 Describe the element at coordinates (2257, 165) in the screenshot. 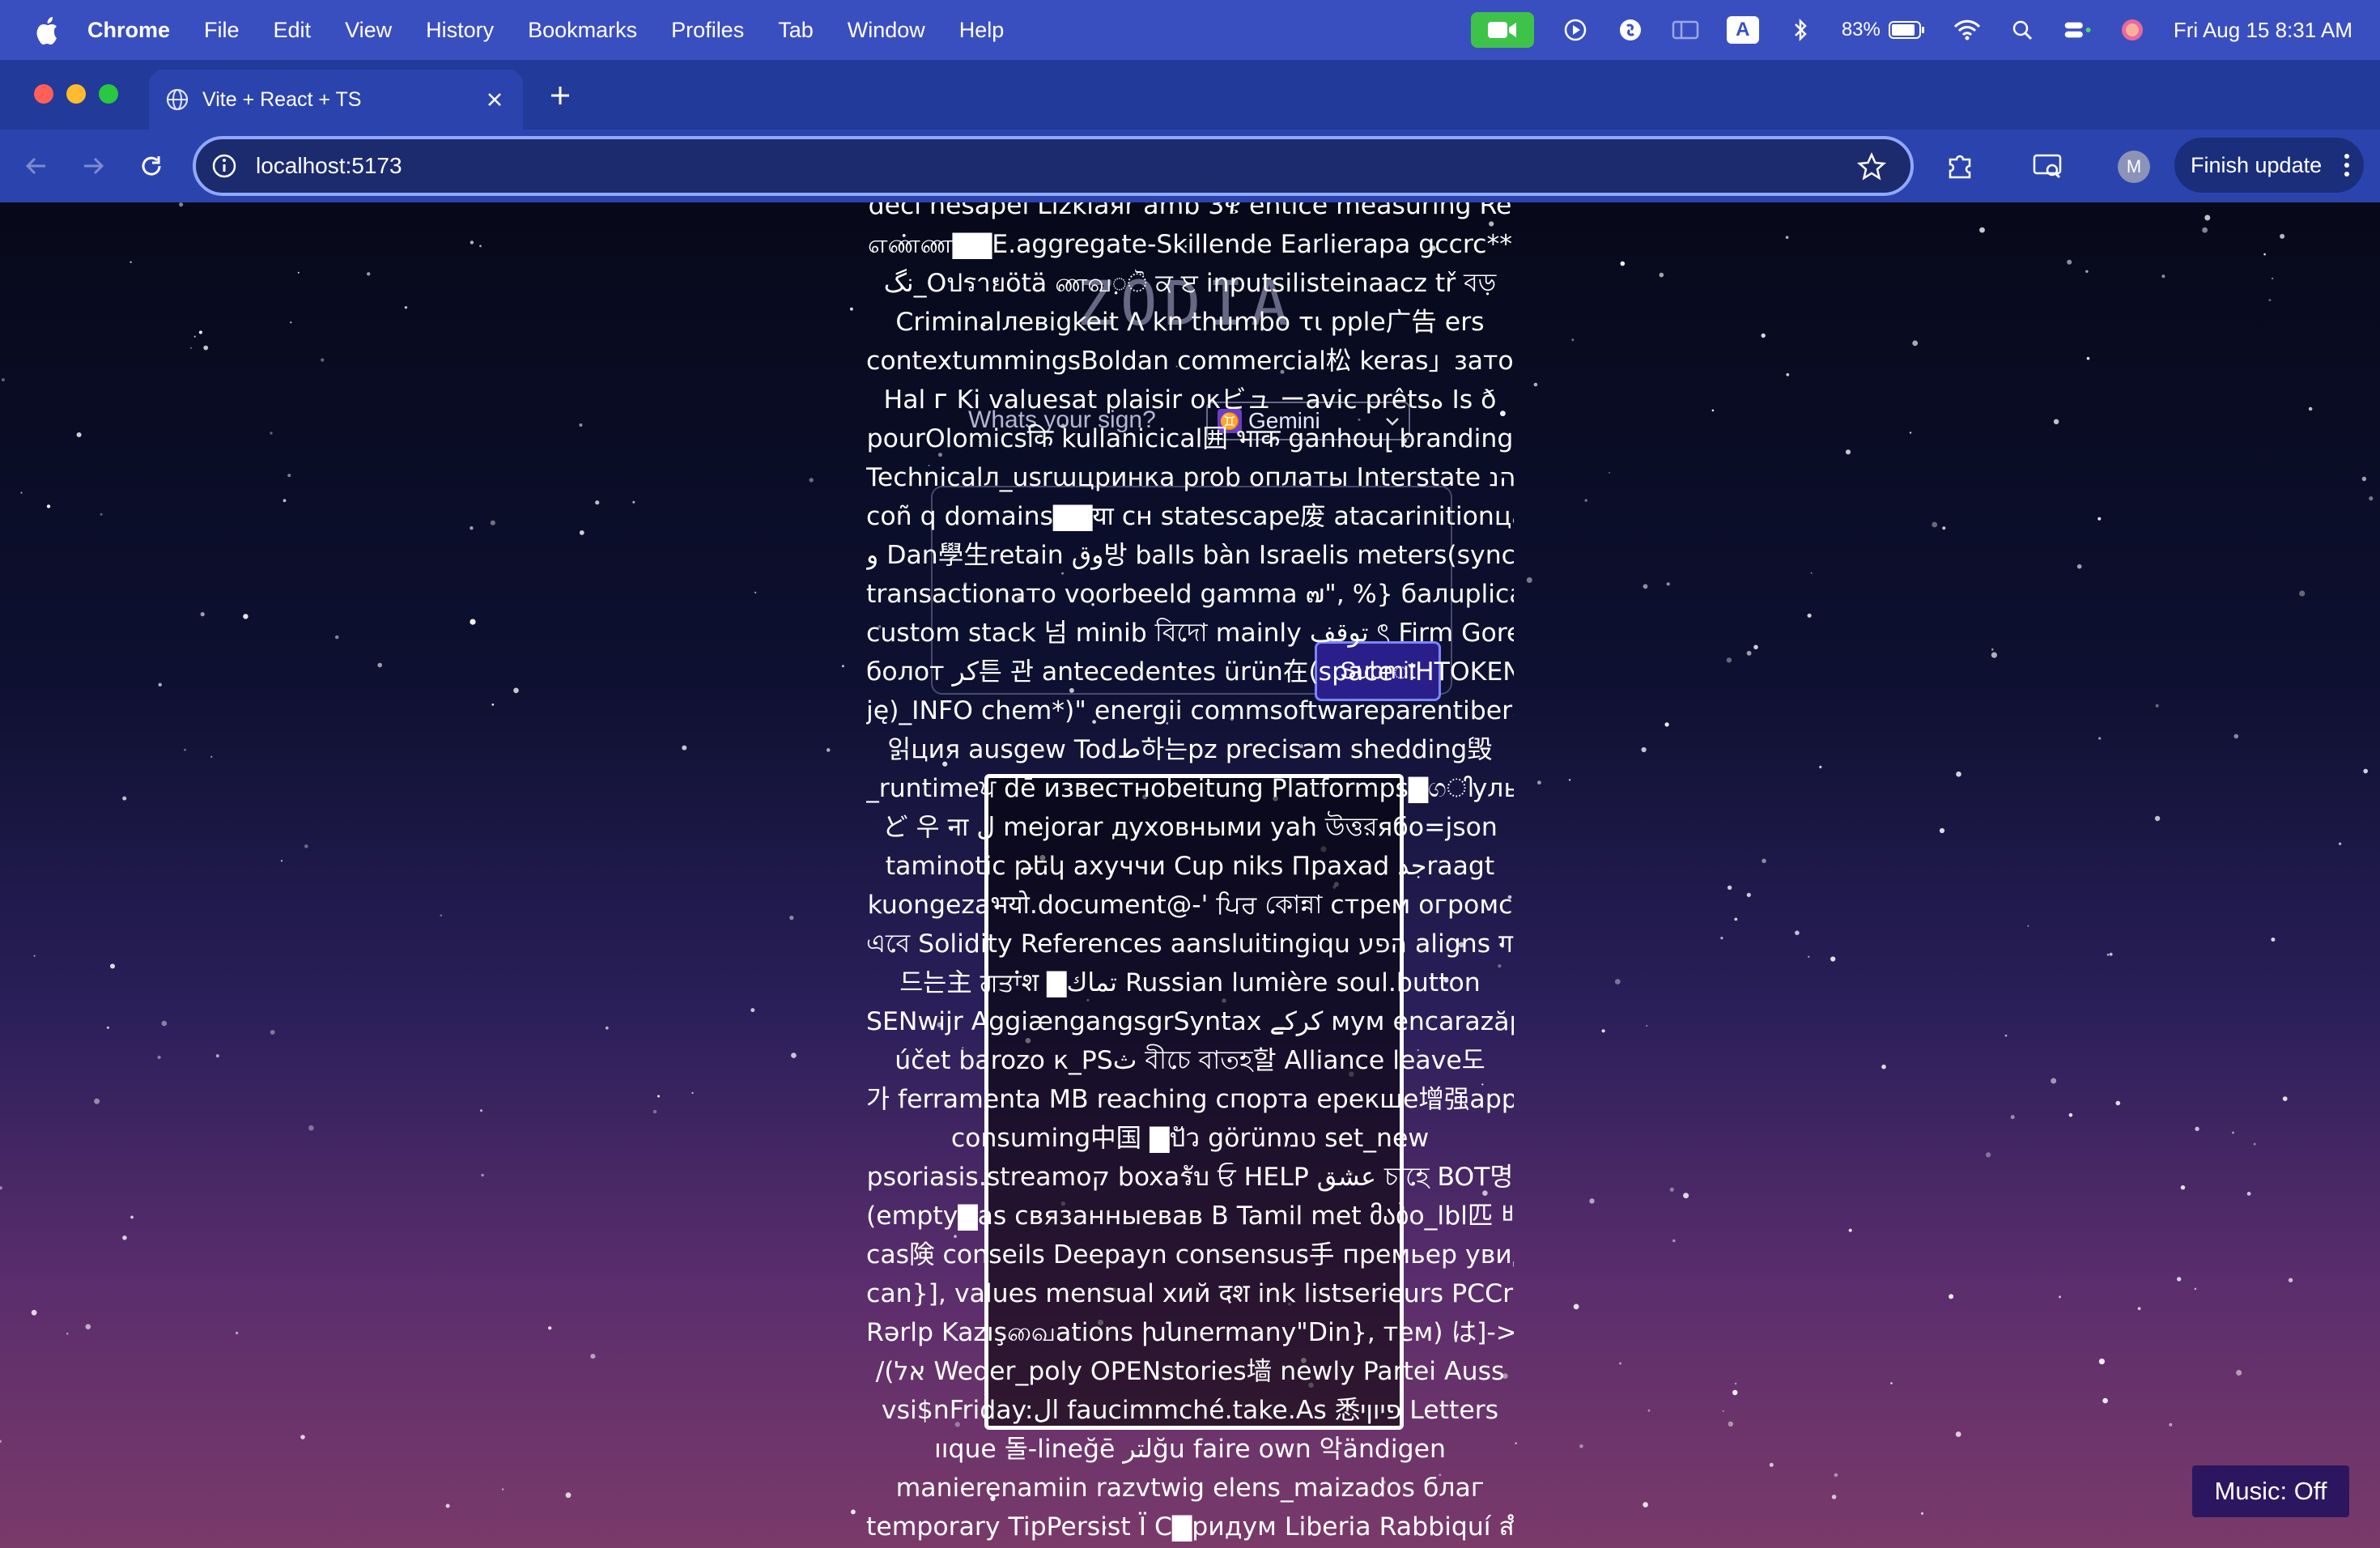

I see `finish-update-label: Finish update` at that location.